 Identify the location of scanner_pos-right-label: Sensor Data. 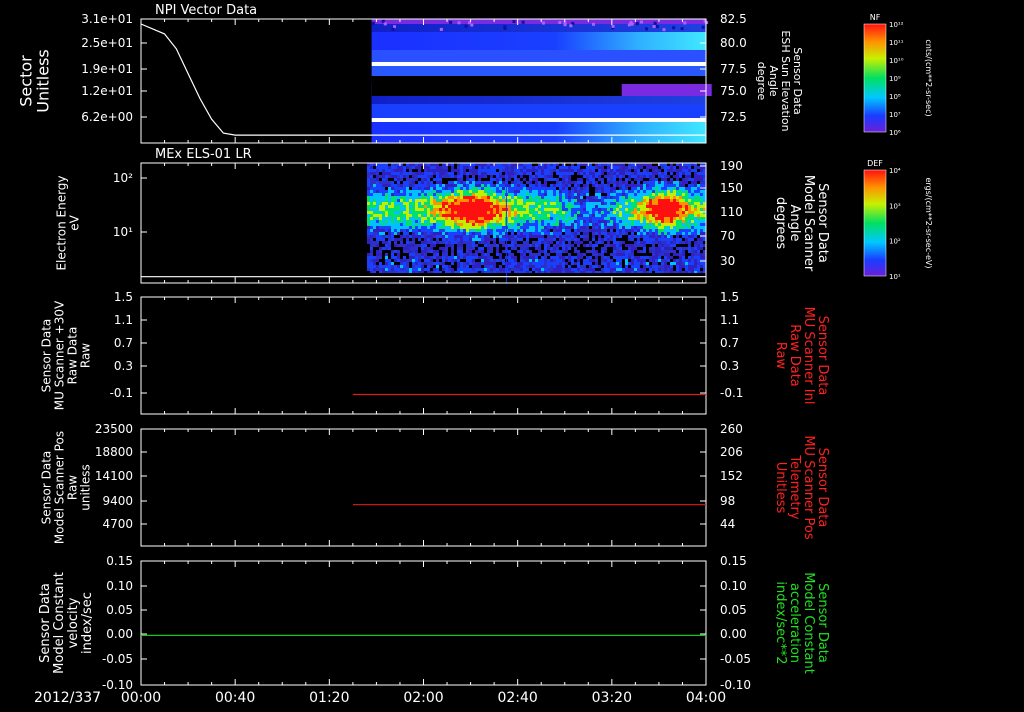
(822, 488).